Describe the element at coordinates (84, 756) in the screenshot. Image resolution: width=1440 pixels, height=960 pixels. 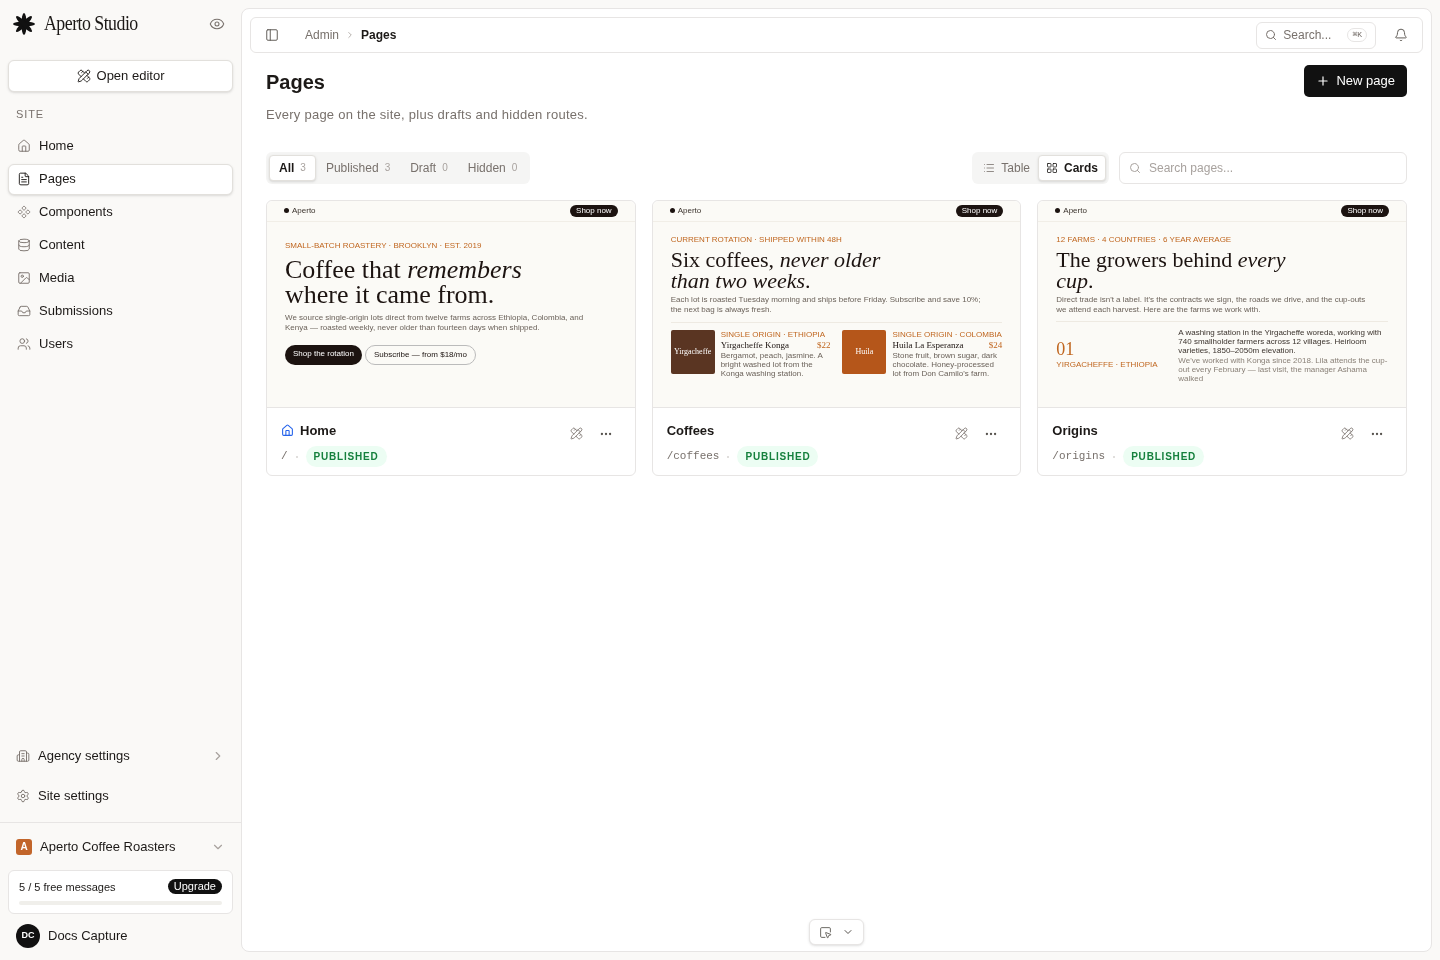
I see `sidebar-item-label: Agency settings` at that location.